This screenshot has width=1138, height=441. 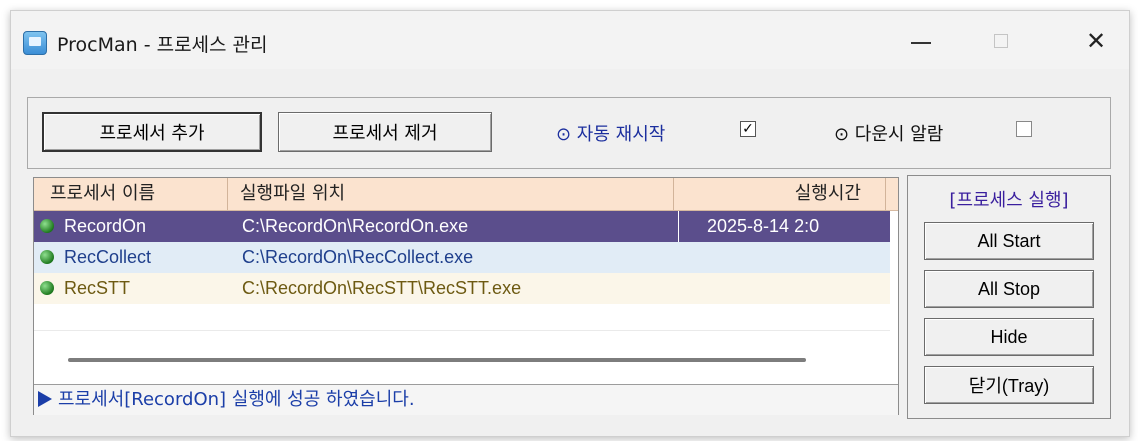 I want to click on process-time-cell: 2025-8-14 2:0, so click(x=782, y=226).